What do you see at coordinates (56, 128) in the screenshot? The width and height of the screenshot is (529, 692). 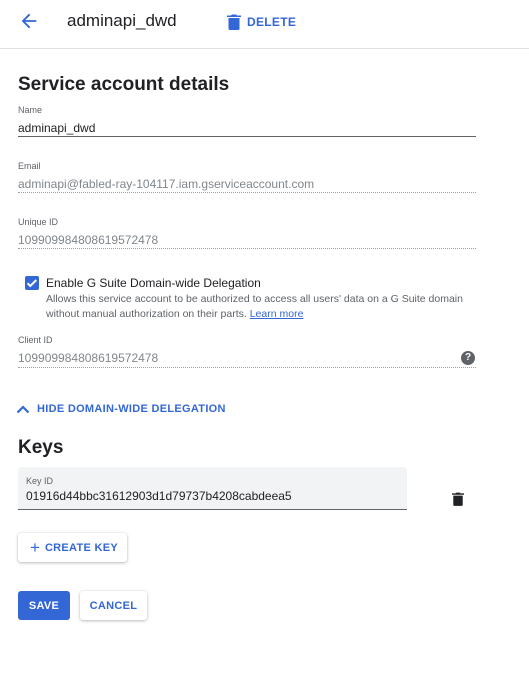 I see `name-field: adminapi_dwd` at bounding box center [56, 128].